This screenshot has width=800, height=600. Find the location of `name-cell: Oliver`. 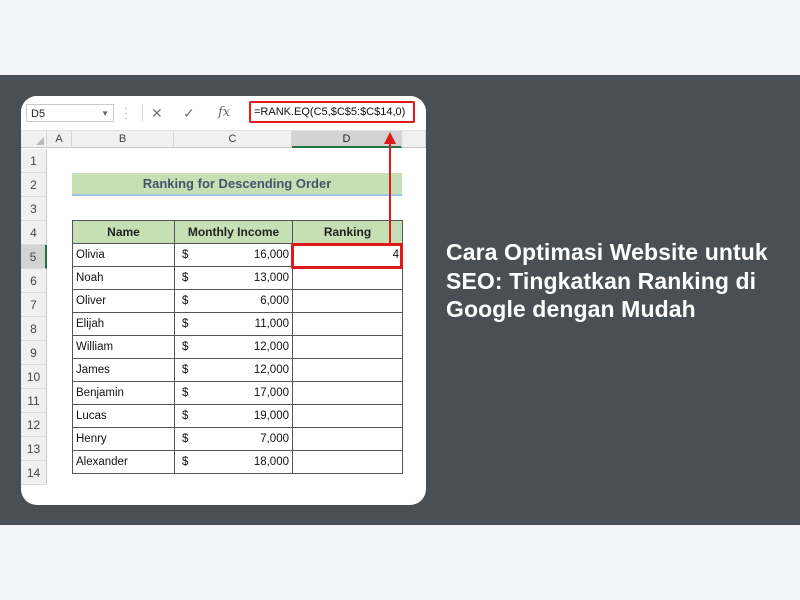

name-cell: Oliver is located at coordinates (123, 301).